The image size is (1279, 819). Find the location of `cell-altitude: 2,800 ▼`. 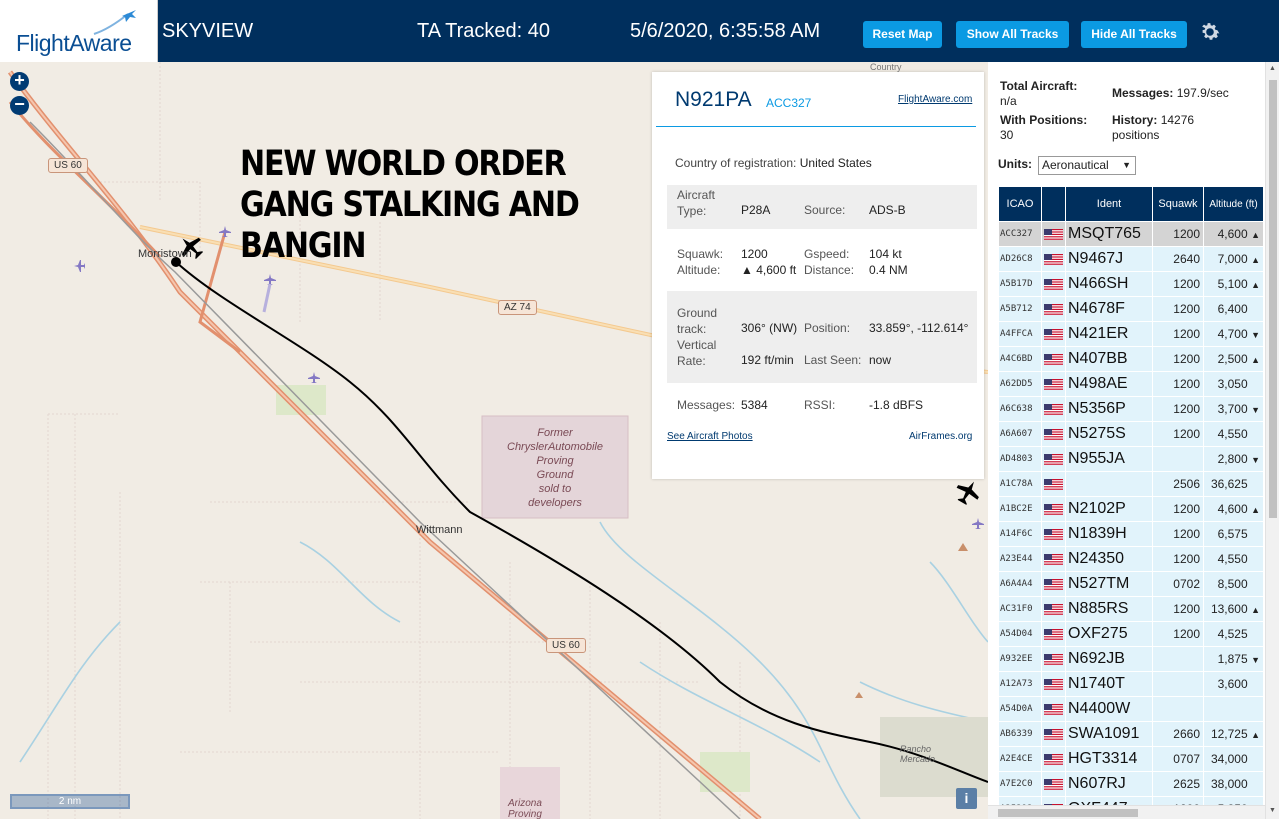

cell-altitude: 2,800 ▼ is located at coordinates (1233, 459).